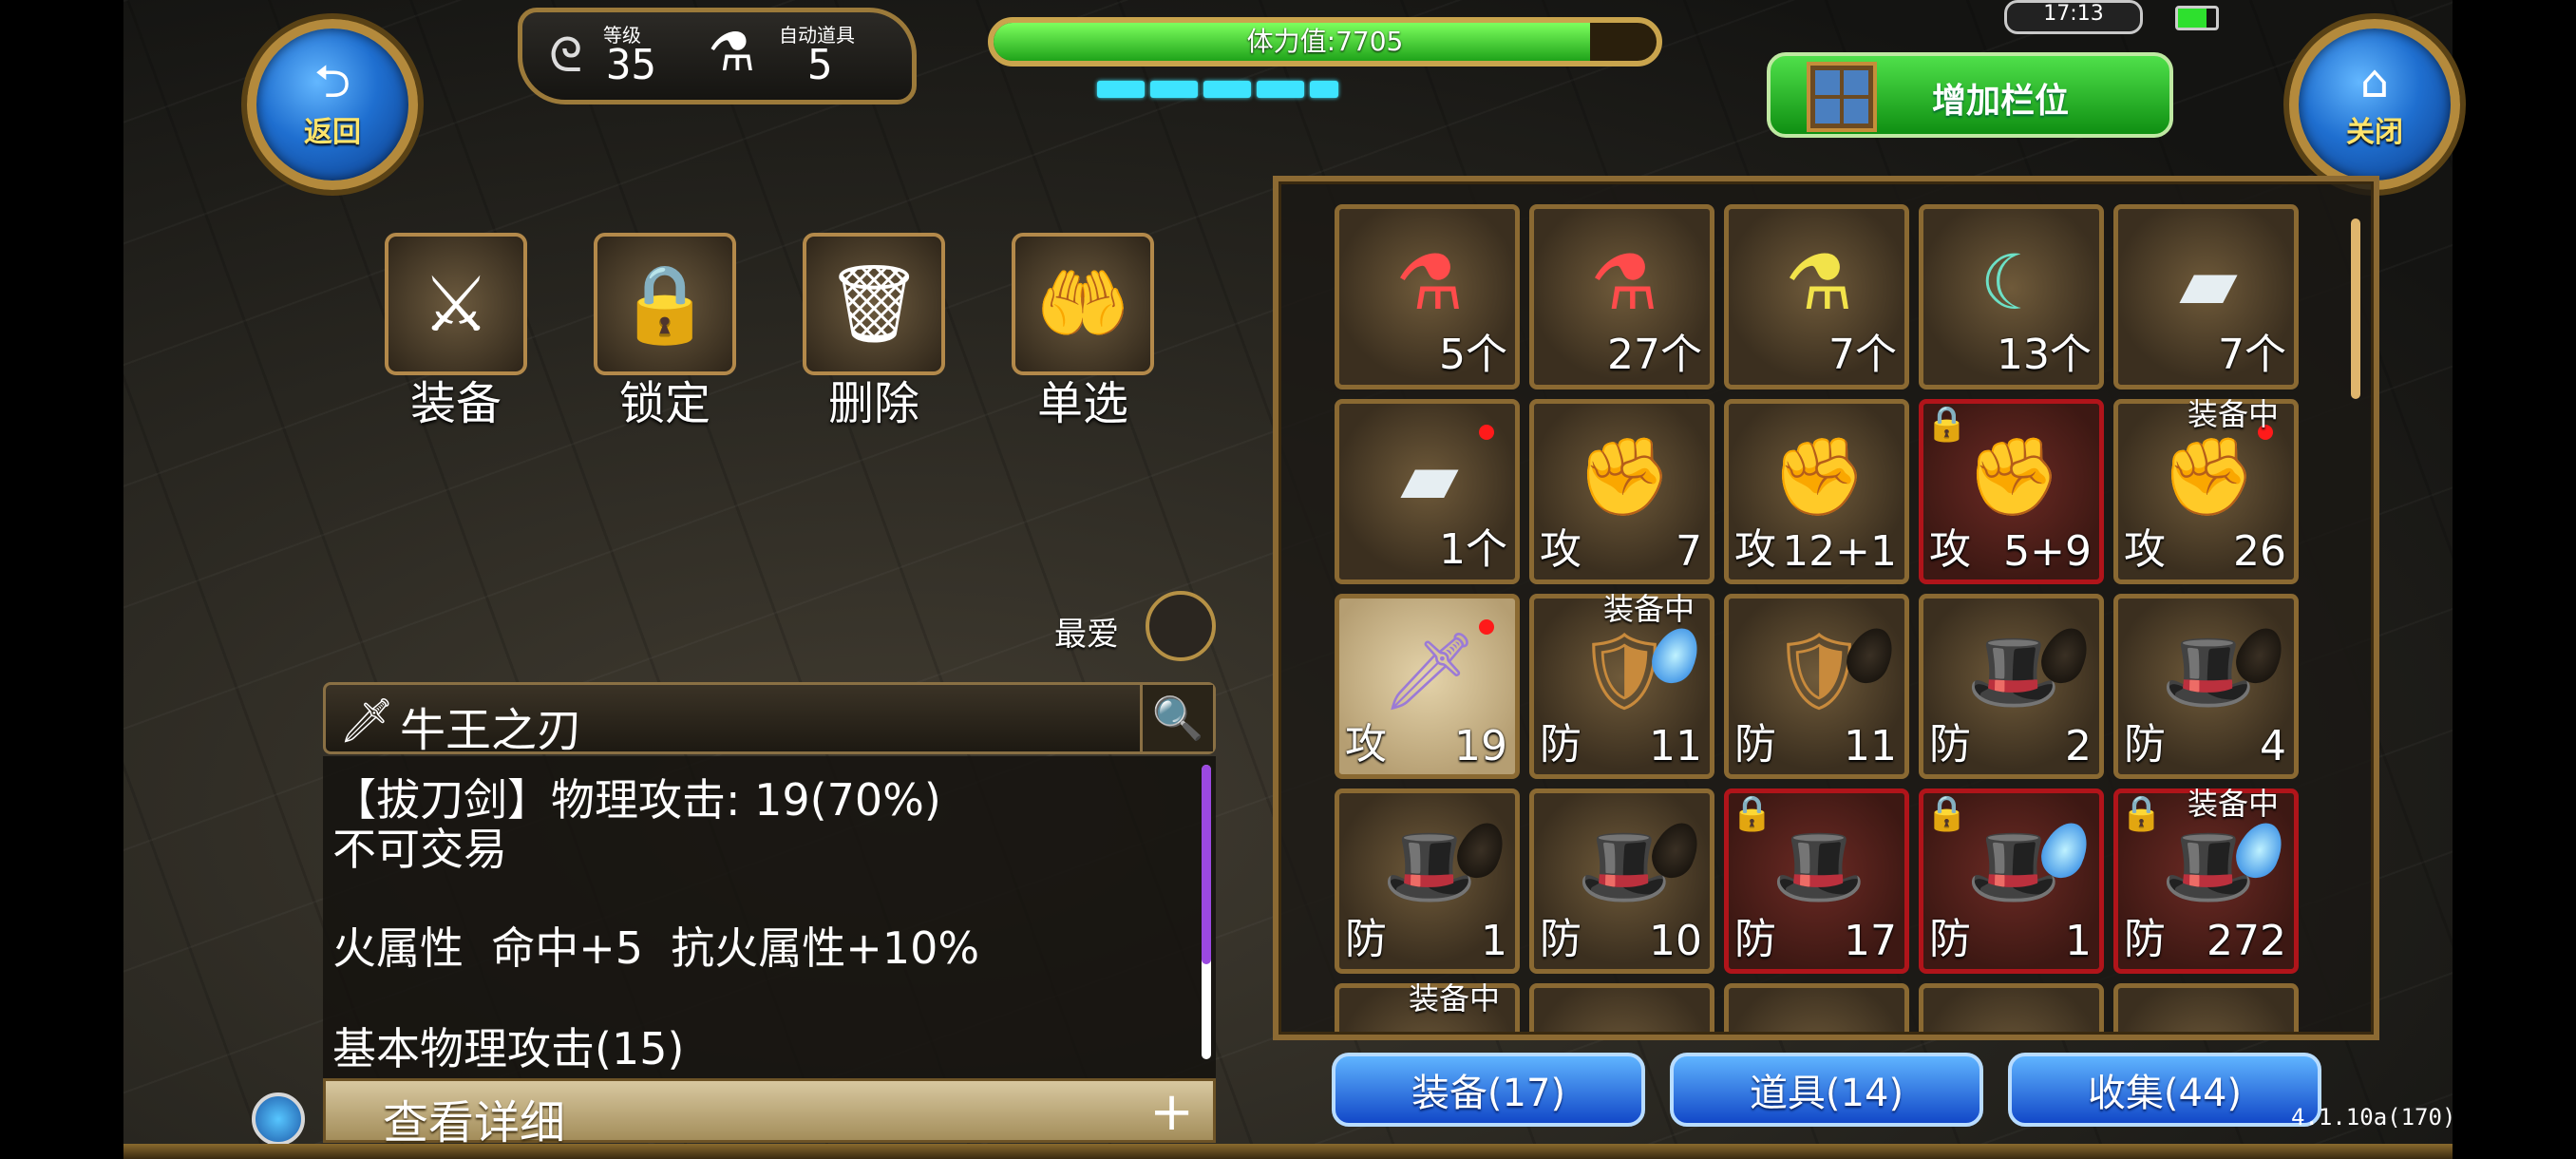 Image resolution: width=2576 pixels, height=1159 pixels. Describe the element at coordinates (332, 104) in the screenshot. I see `back-button: ⮌ 返回` at that location.